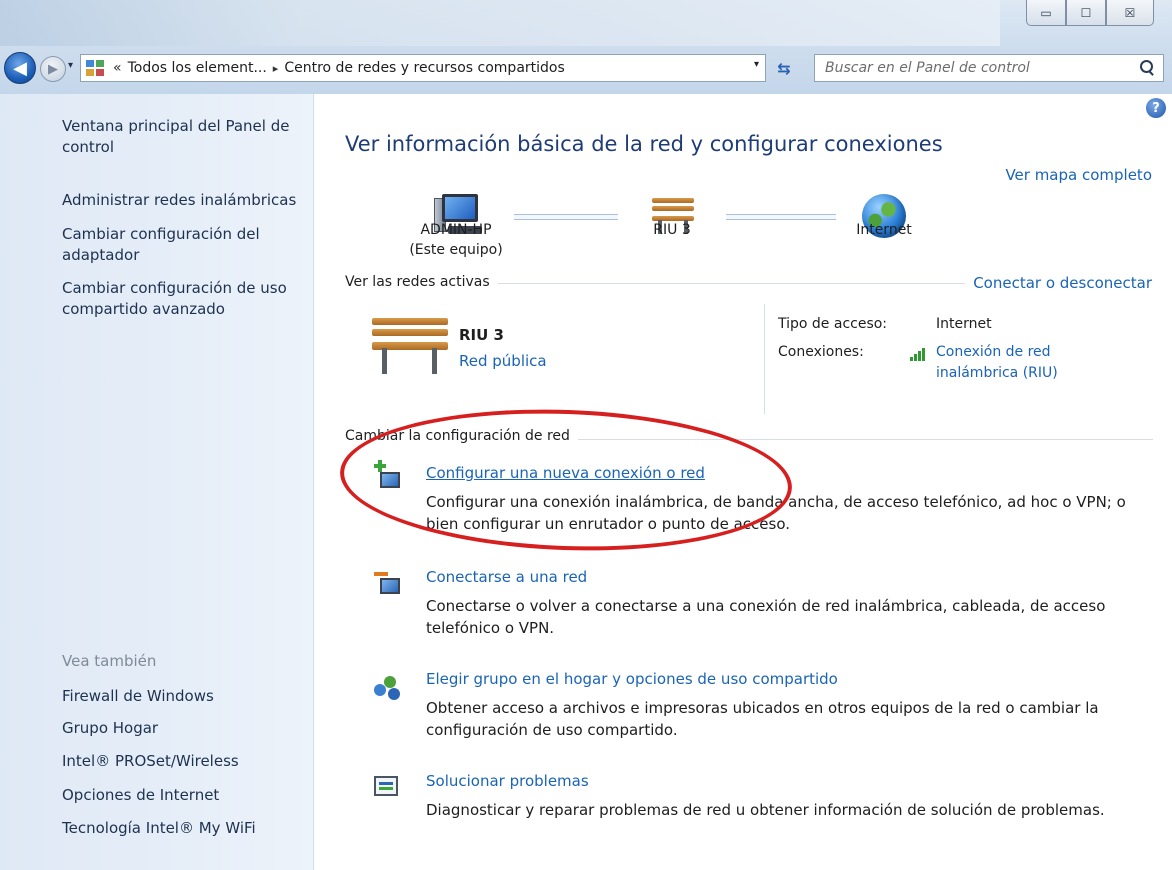 Image resolution: width=1172 pixels, height=870 pixels. What do you see at coordinates (1086, 13) in the screenshot?
I see `maximize-button: ☐` at bounding box center [1086, 13].